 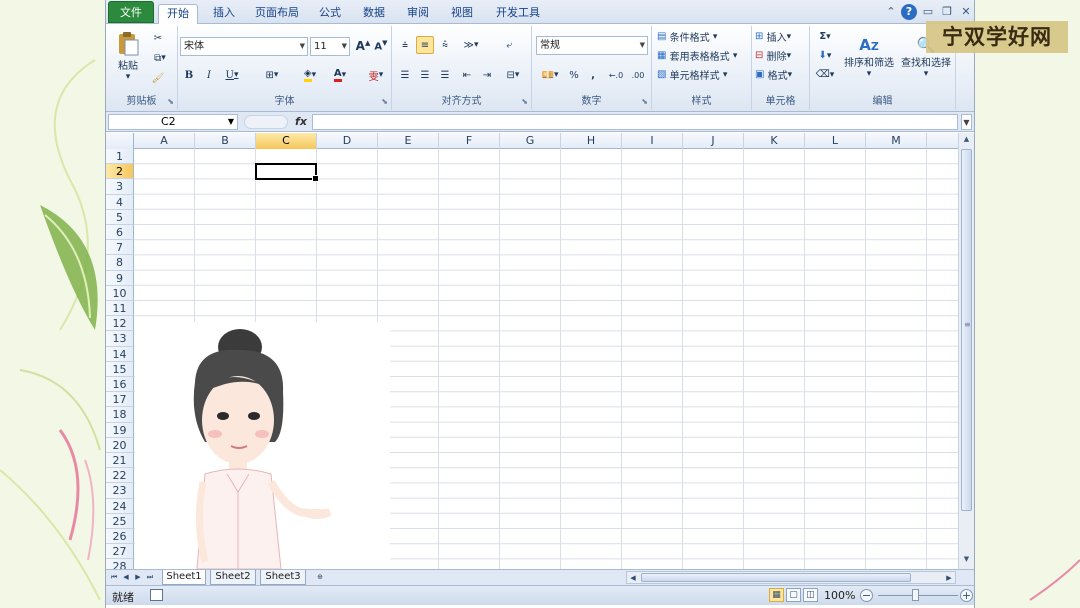 What do you see at coordinates (158, 38) in the screenshot?
I see `cut-button: ✂` at bounding box center [158, 38].